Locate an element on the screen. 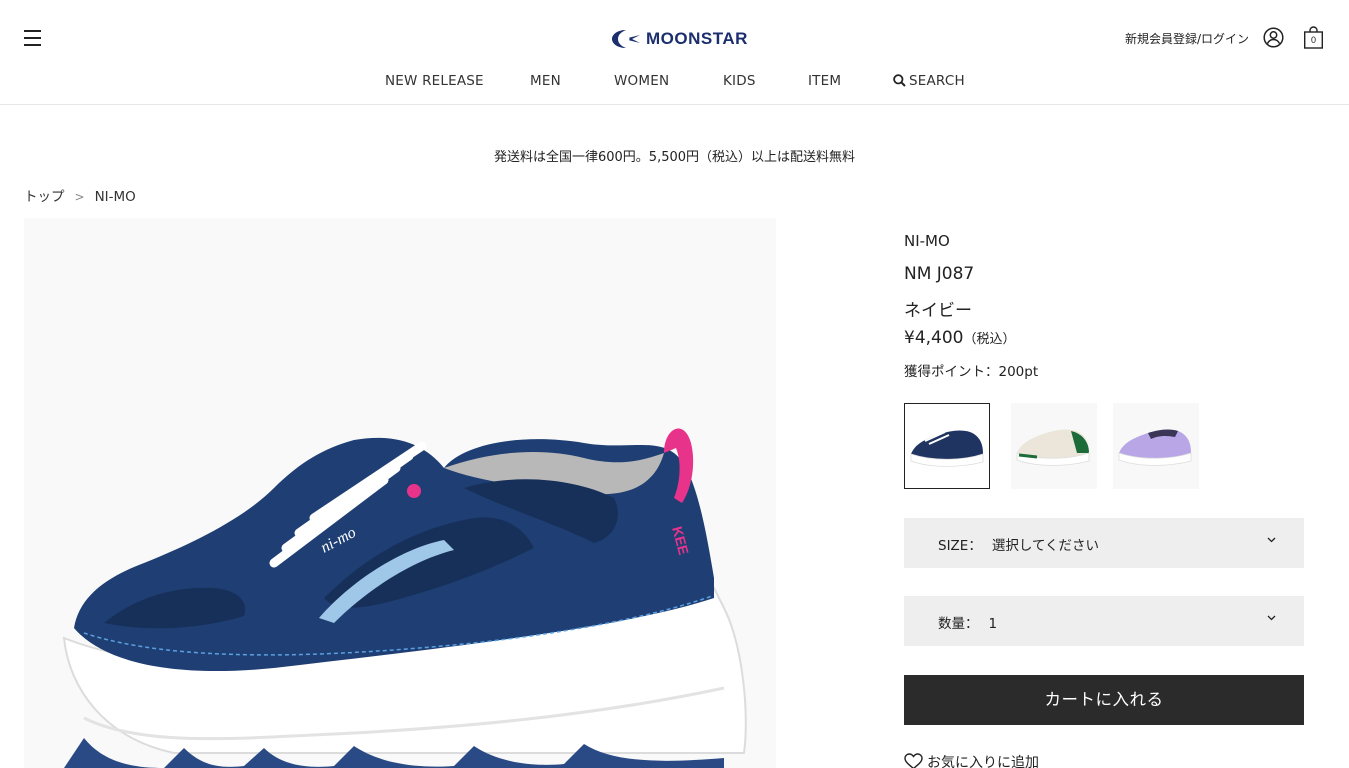  color-swatches is located at coordinates (1054, 446).